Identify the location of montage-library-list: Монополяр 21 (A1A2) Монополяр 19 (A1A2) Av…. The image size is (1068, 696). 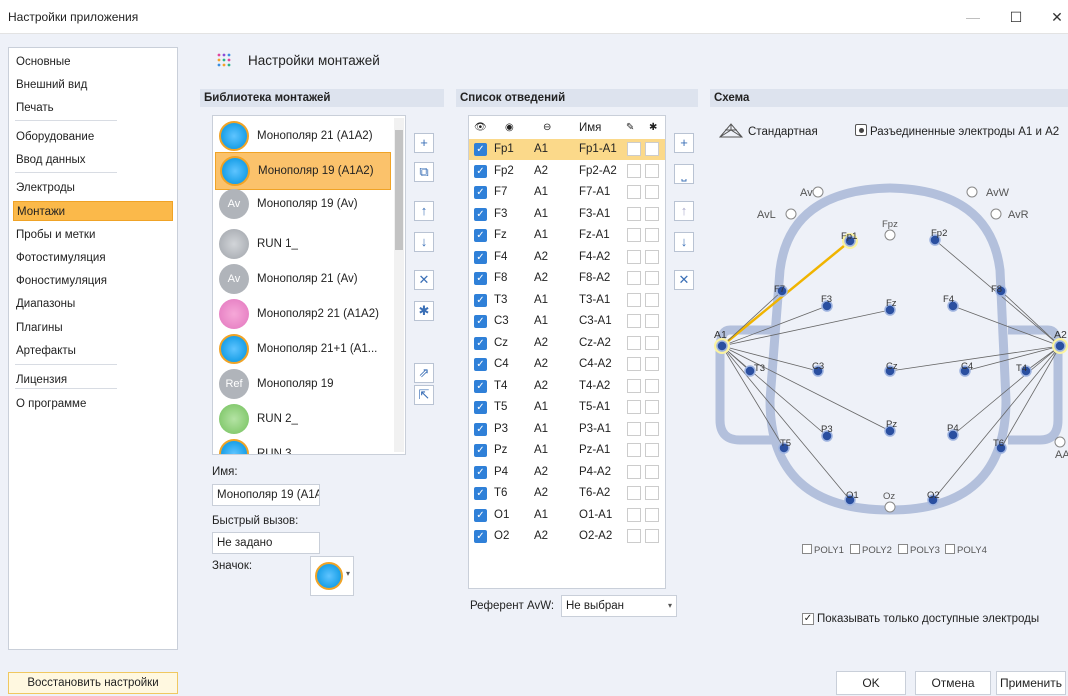
(309, 285).